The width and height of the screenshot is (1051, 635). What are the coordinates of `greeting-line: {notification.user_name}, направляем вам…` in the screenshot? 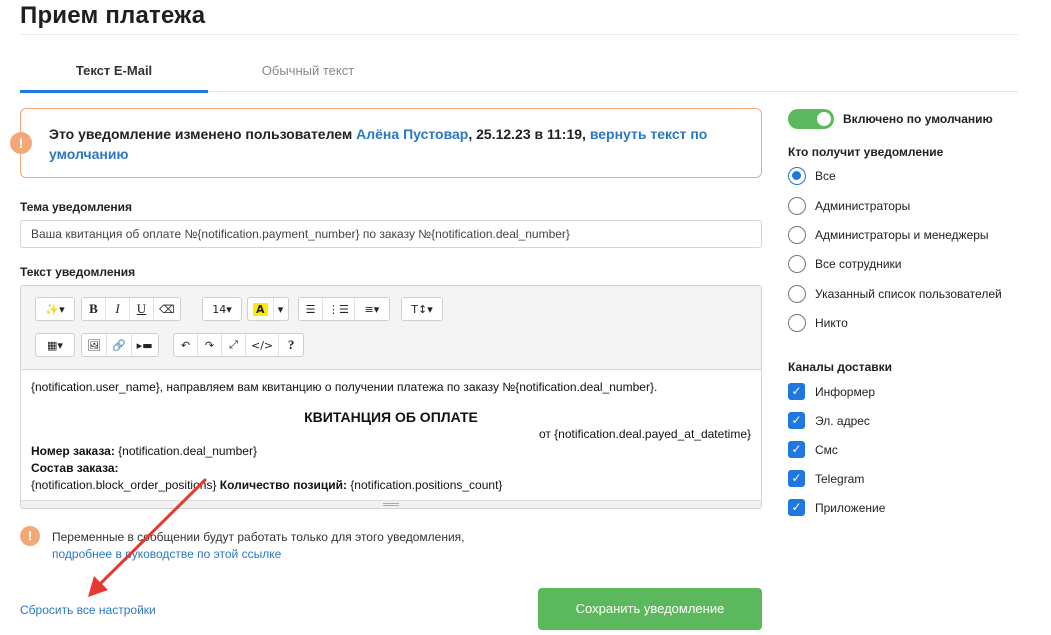 It's located at (344, 387).